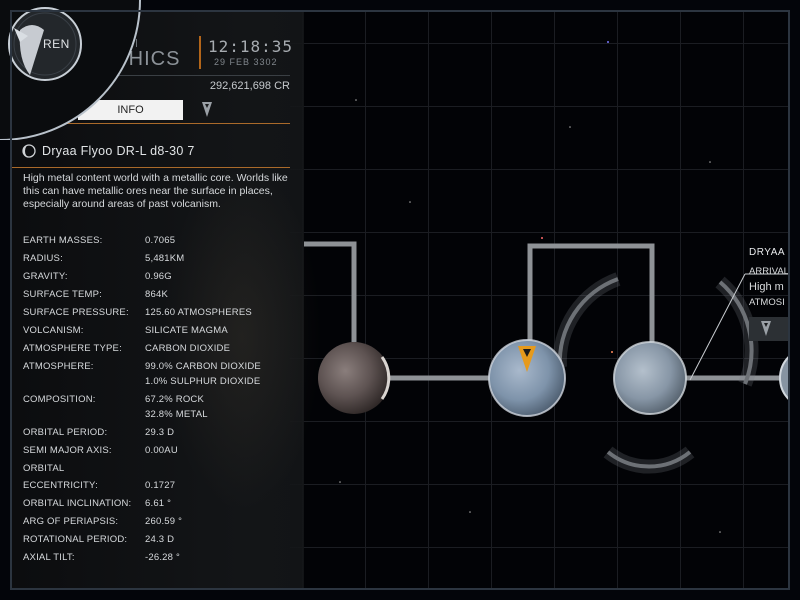 Image resolution: width=800 pixels, height=600 pixels. What do you see at coordinates (160, 539) in the screenshot?
I see `property-value-line: 24.3 D` at bounding box center [160, 539].